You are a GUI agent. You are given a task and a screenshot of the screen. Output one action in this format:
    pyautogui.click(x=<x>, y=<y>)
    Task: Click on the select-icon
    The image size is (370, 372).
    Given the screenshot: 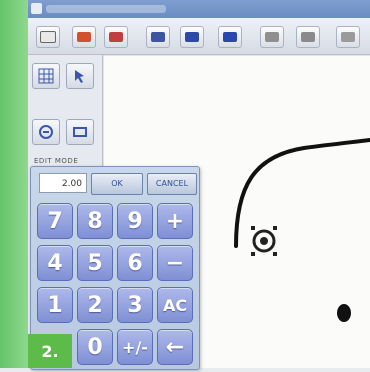 What is the action you would take?
    pyautogui.click(x=80, y=76)
    